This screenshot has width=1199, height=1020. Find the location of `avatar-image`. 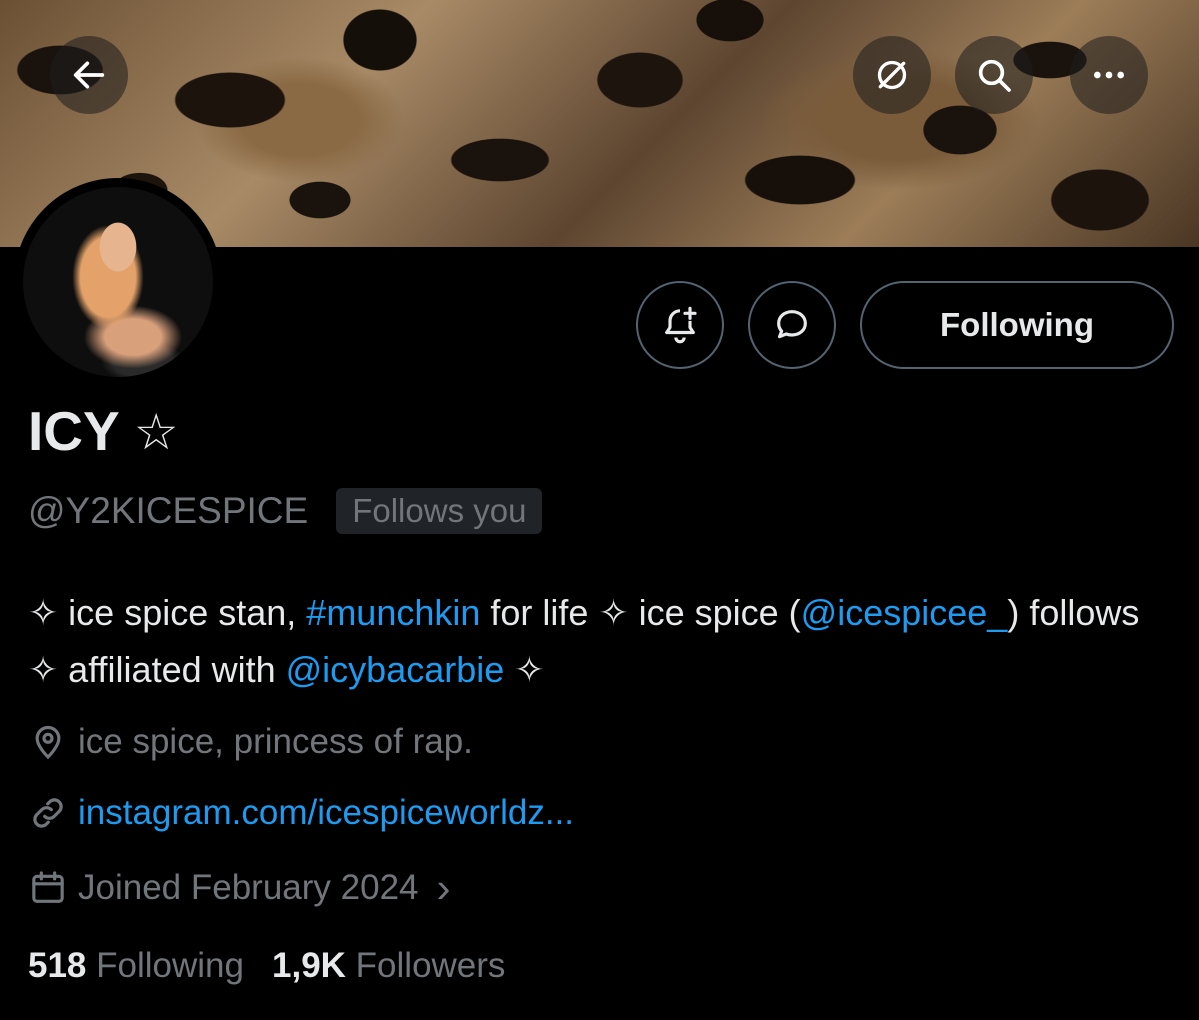

avatar-image is located at coordinates (118, 282).